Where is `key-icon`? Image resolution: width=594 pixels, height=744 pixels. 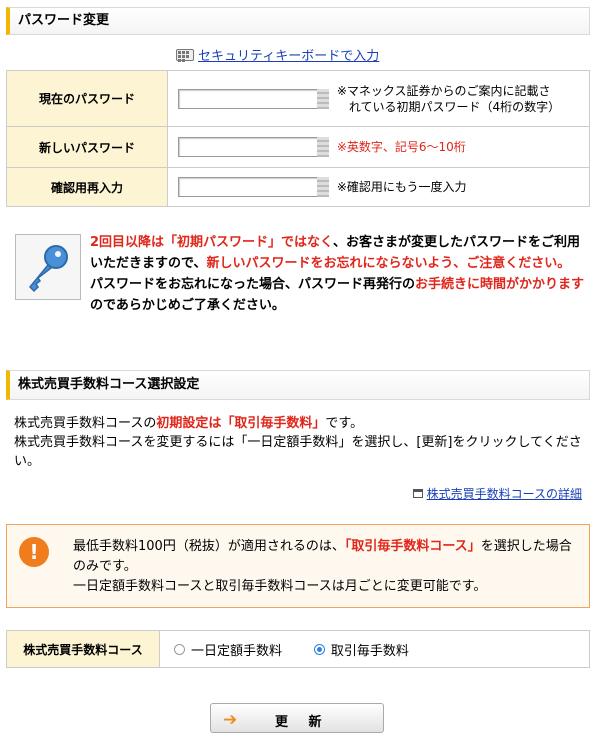 key-icon is located at coordinates (48, 267).